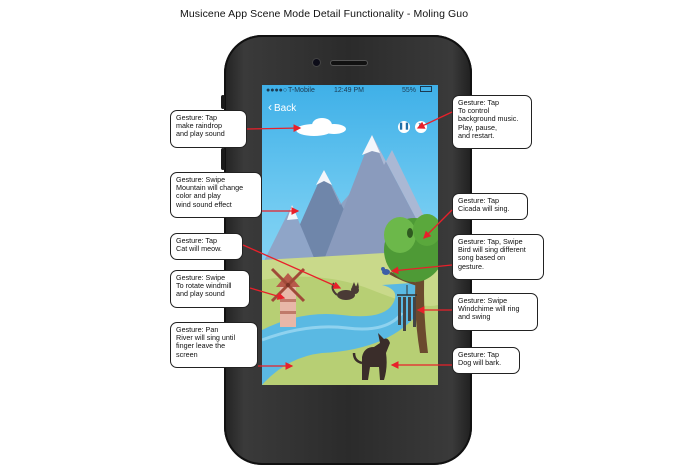 The width and height of the screenshot is (700, 465). Describe the element at coordinates (292, 266) in the screenshot. I see `arrow-cat` at that location.